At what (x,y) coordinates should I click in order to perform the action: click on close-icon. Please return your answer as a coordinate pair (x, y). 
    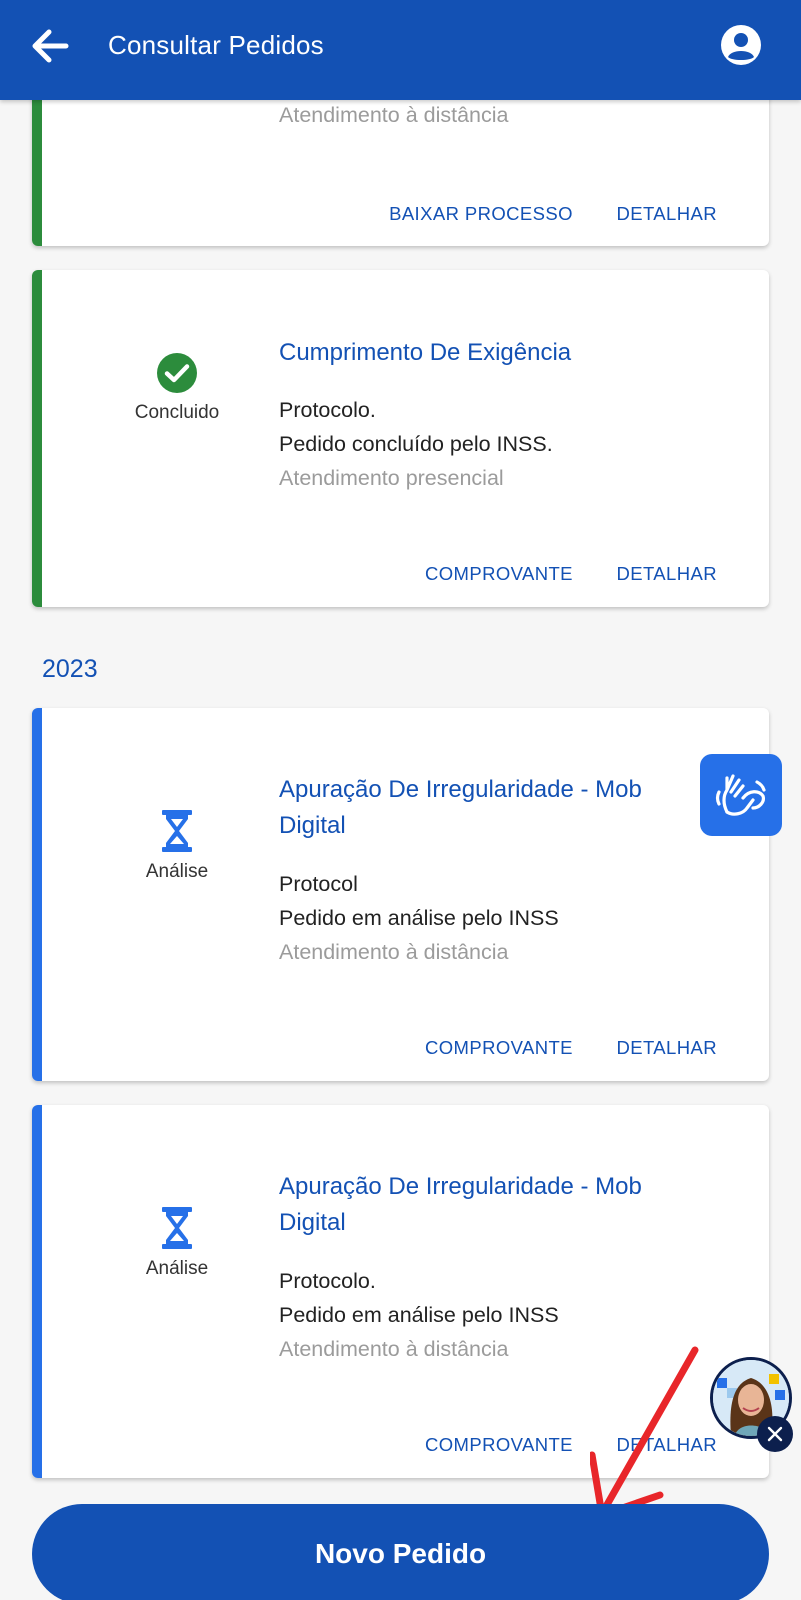
    Looking at the image, I should click on (775, 1434).